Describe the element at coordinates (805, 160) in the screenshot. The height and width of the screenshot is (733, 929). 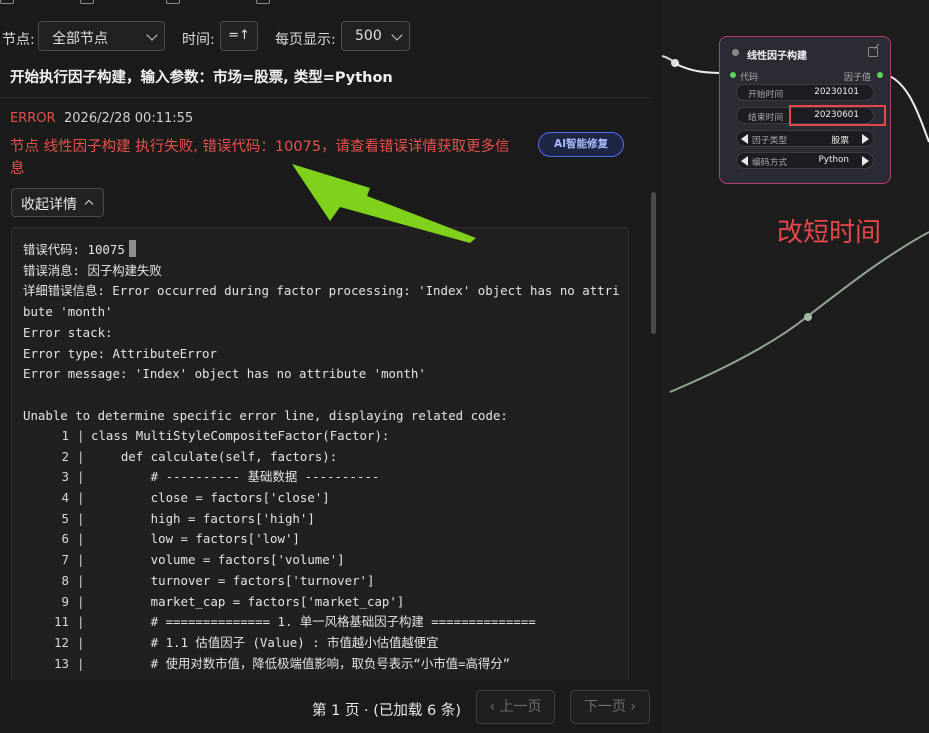
I see `node-field-encoding: 编码方式 Python` at that location.